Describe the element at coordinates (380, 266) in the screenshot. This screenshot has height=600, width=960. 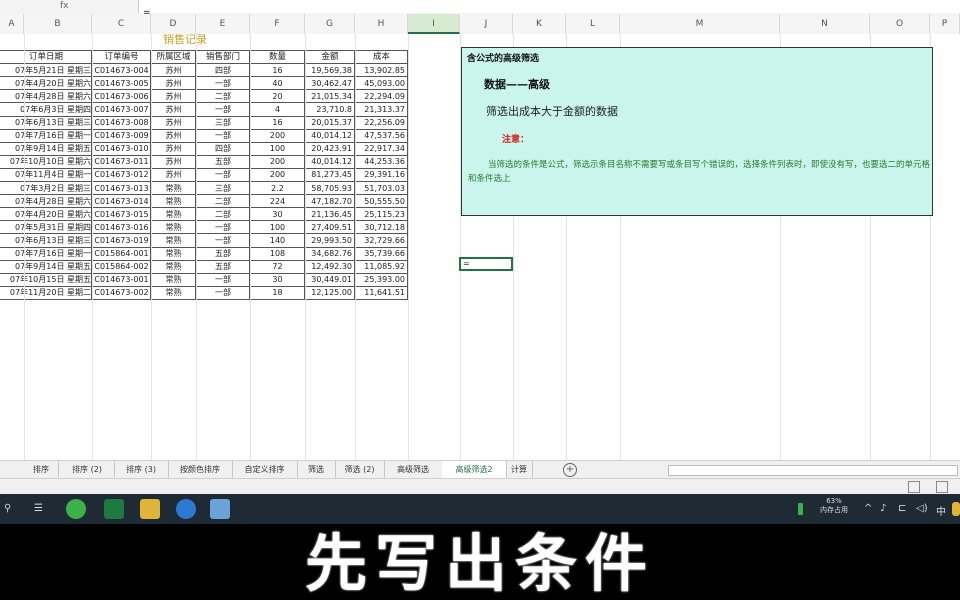
I see `table-cell: 11,085.92` at that location.